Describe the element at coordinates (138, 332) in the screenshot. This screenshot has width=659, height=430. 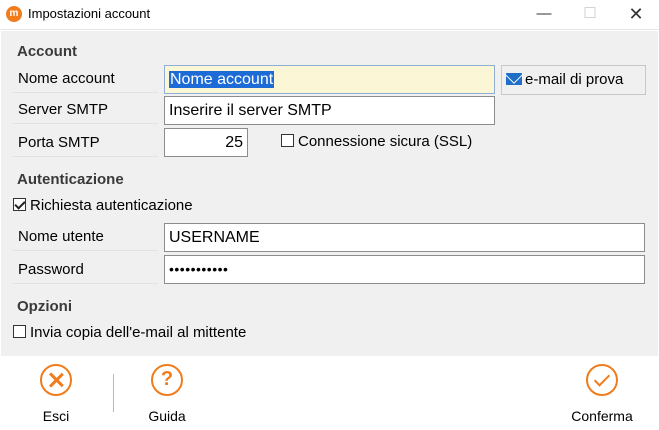
I see `send-copy-label: Invia copia dell'e-mail al mittente` at that location.